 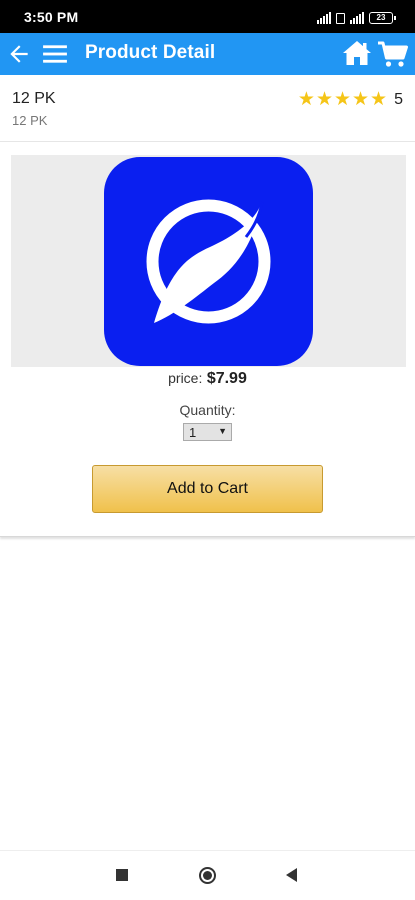 I want to click on product-subtitle: 12 PK, so click(x=30, y=120).